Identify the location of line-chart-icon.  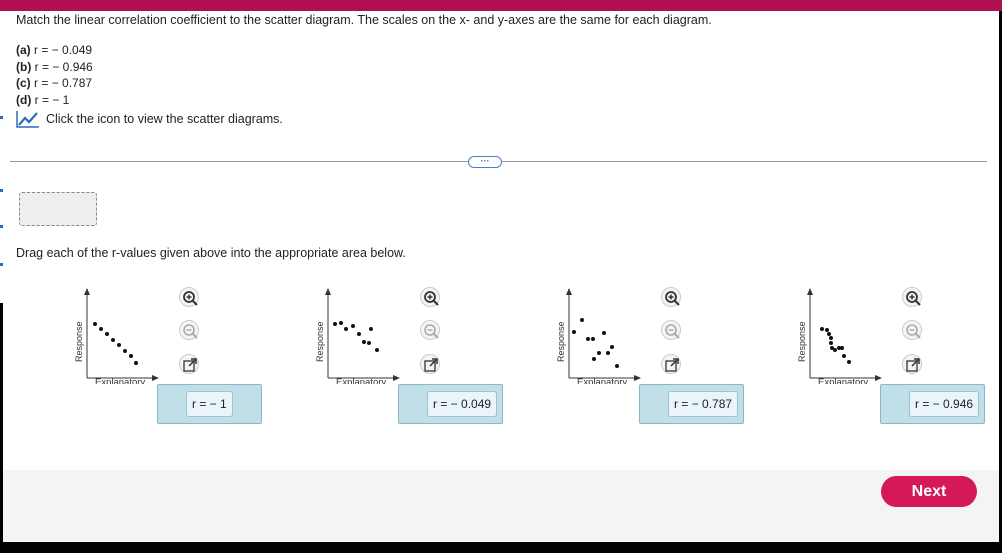
(28, 119).